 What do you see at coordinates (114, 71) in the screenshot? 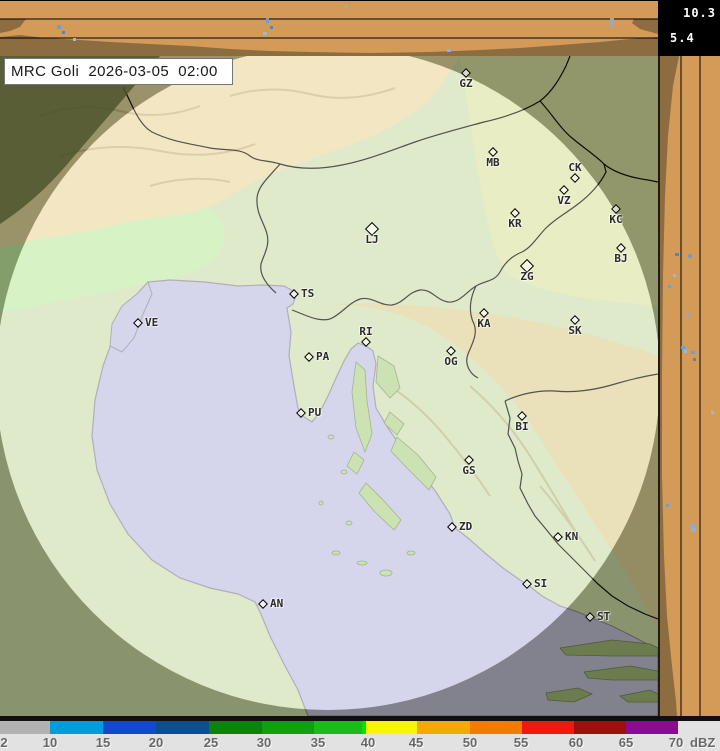
I see `title-text: MRC Goli 2026-03-05 02:00` at bounding box center [114, 71].